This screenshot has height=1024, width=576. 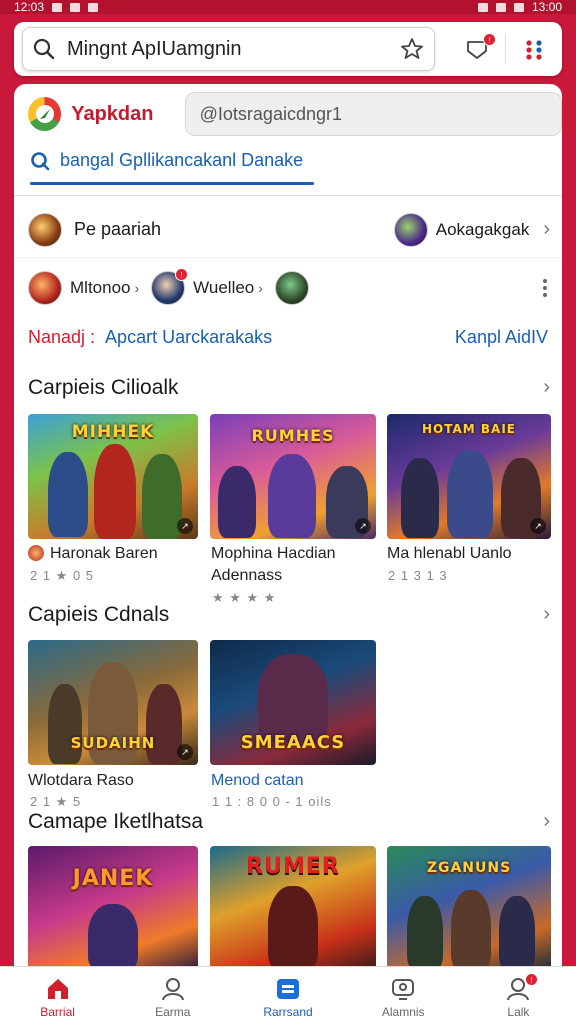 I want to click on more-vert-icon, so click(x=545, y=288).